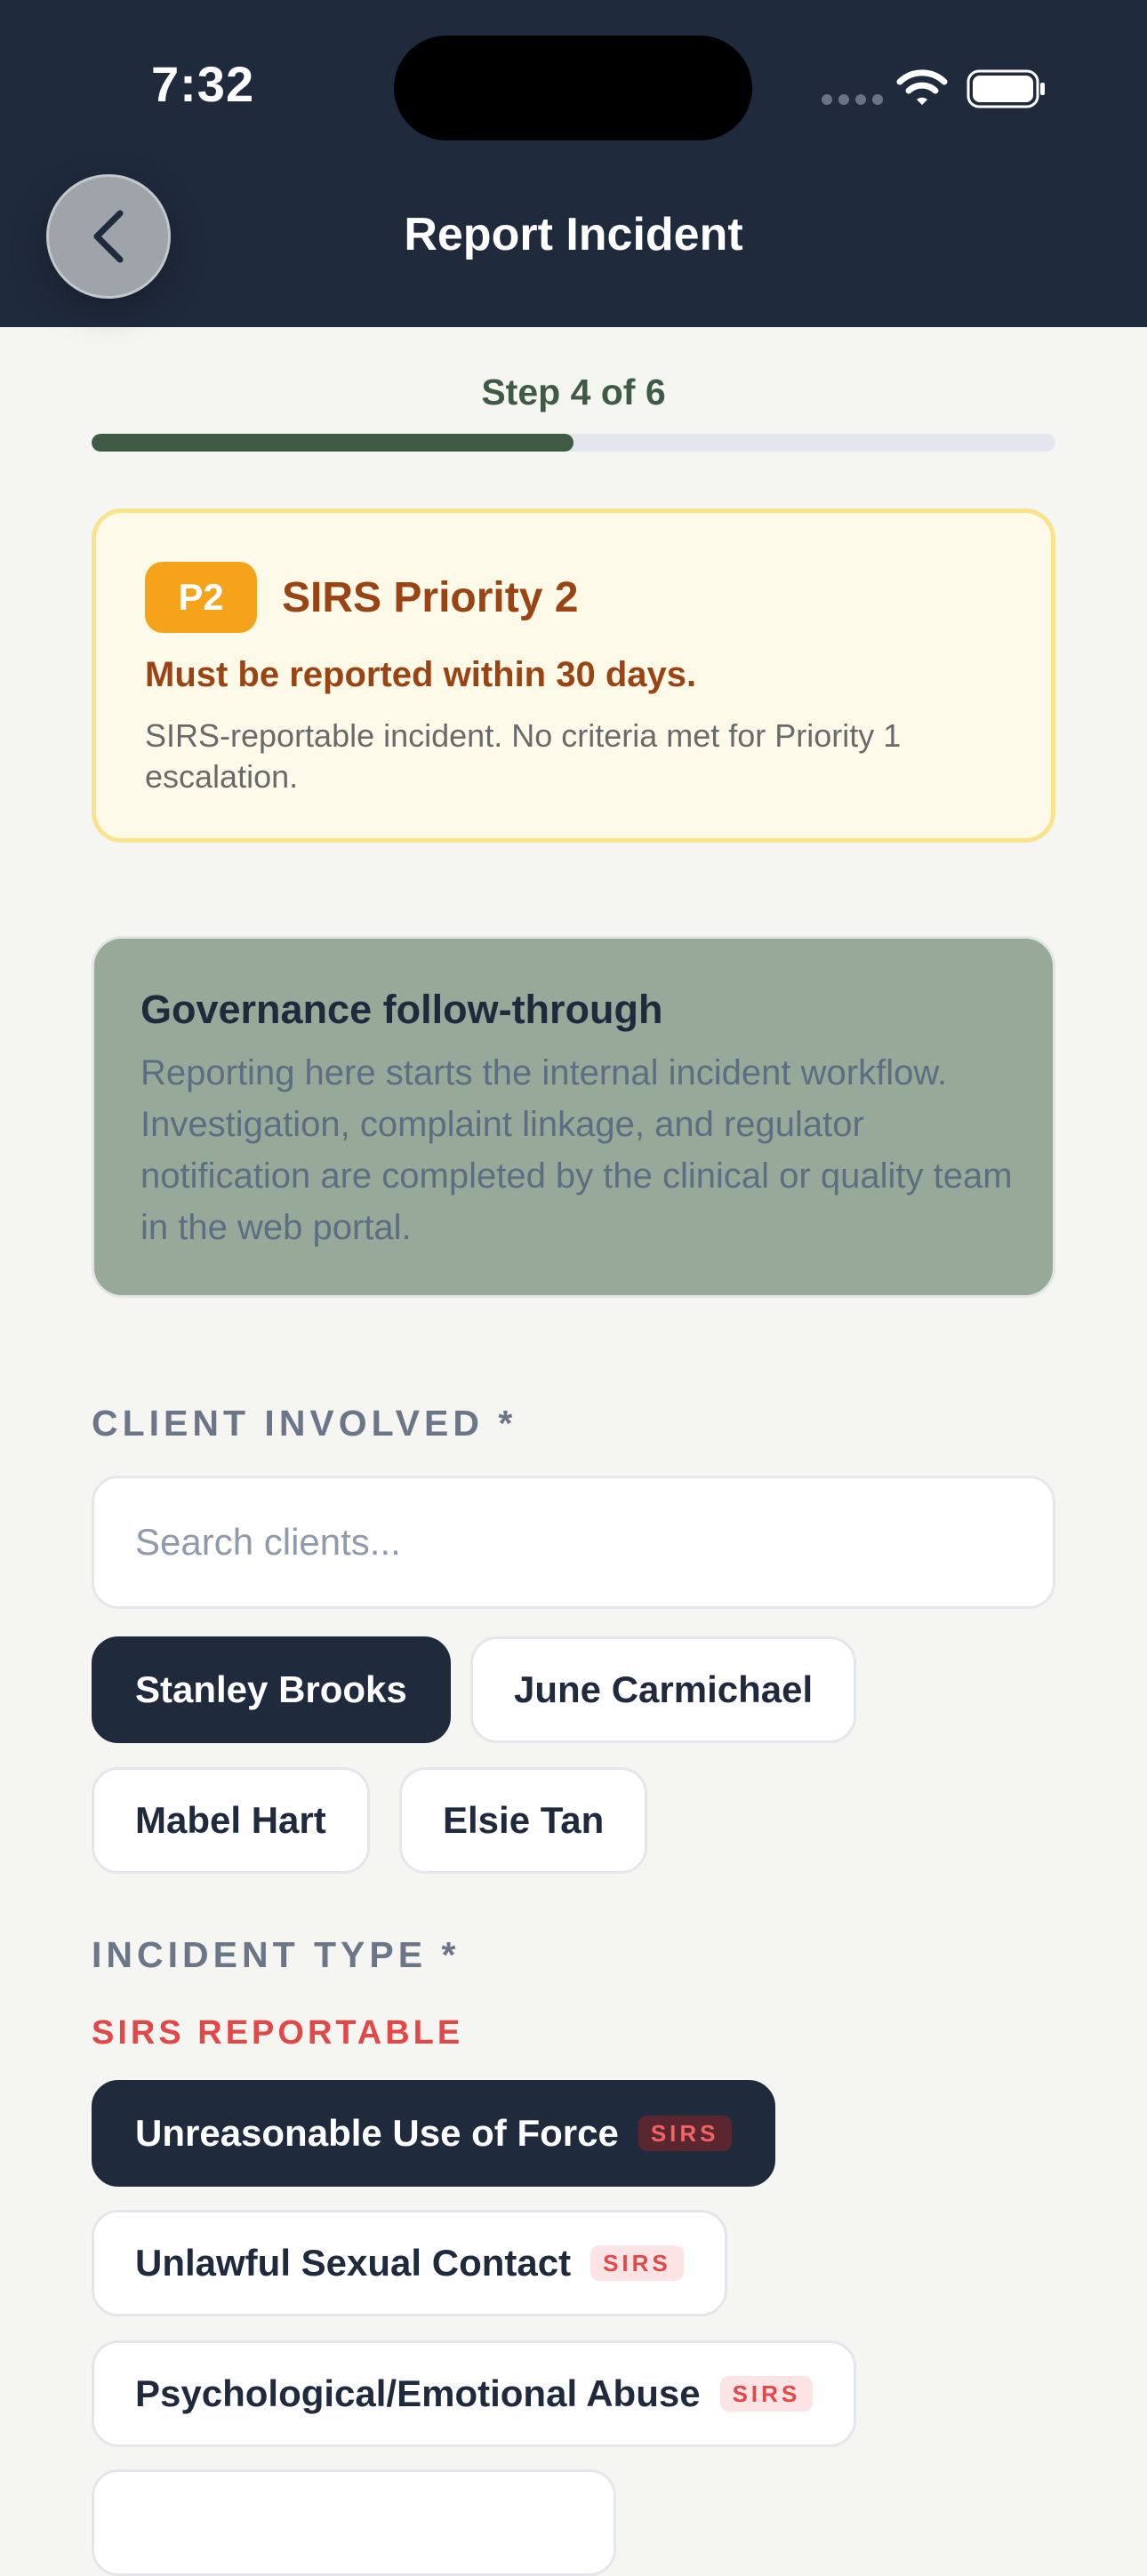 The image size is (1147, 2576). Describe the element at coordinates (573, 1542) in the screenshot. I see `client-search-input` at that location.